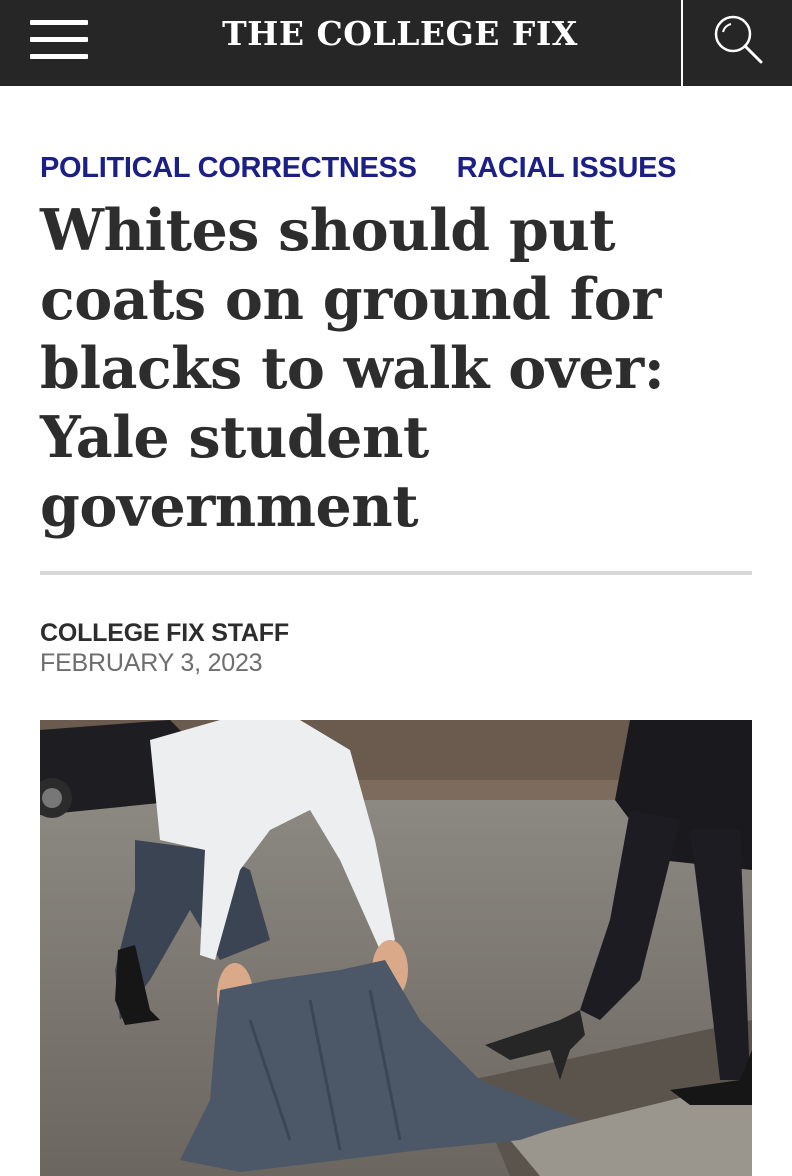 The width and height of the screenshot is (792, 1176). What do you see at coordinates (352, 368) in the screenshot?
I see `title-line: blacks to walk over:` at bounding box center [352, 368].